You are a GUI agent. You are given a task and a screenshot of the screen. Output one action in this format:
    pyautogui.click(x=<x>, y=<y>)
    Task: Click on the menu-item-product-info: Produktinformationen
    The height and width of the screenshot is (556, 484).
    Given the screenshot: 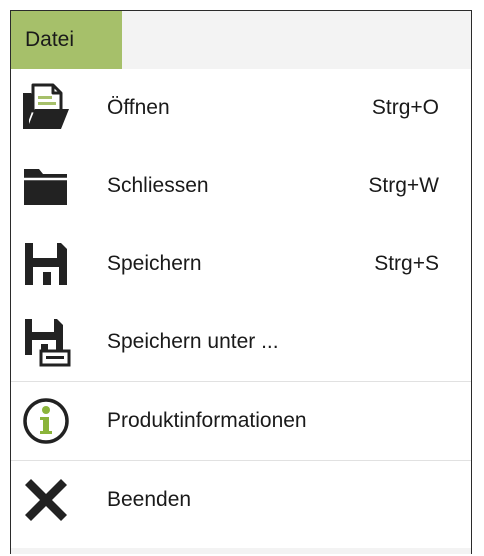 What is the action you would take?
    pyautogui.click(x=241, y=420)
    